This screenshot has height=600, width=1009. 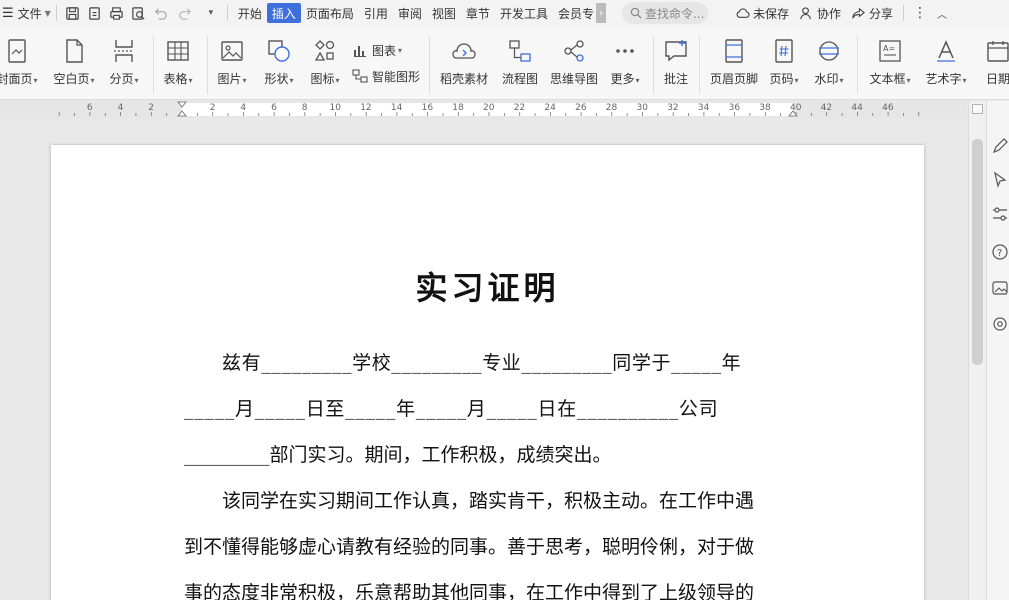 I want to click on tab-review: 审阅, so click(x=410, y=13).